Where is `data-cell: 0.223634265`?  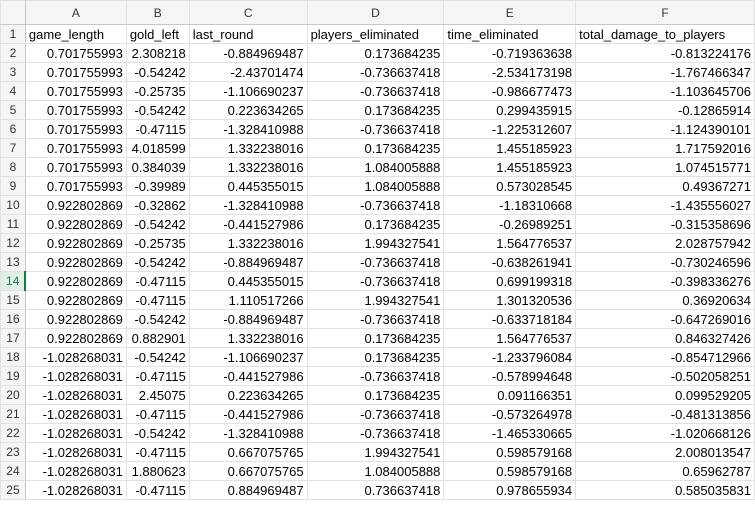
data-cell: 0.223634265 is located at coordinates (248, 395).